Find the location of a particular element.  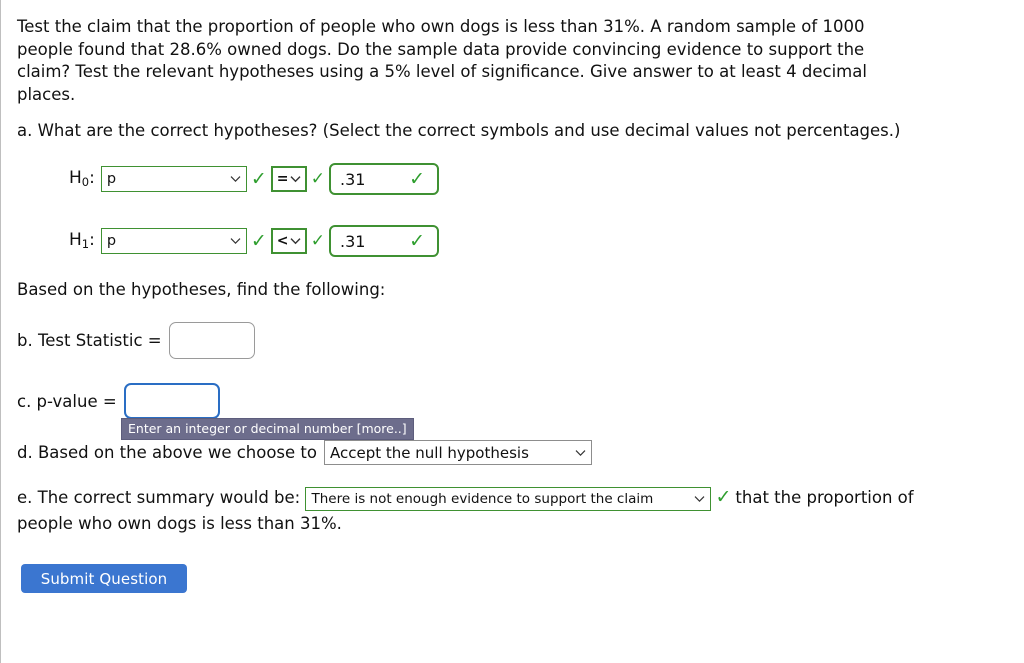

null-parameter-select: p is located at coordinates (173, 179).